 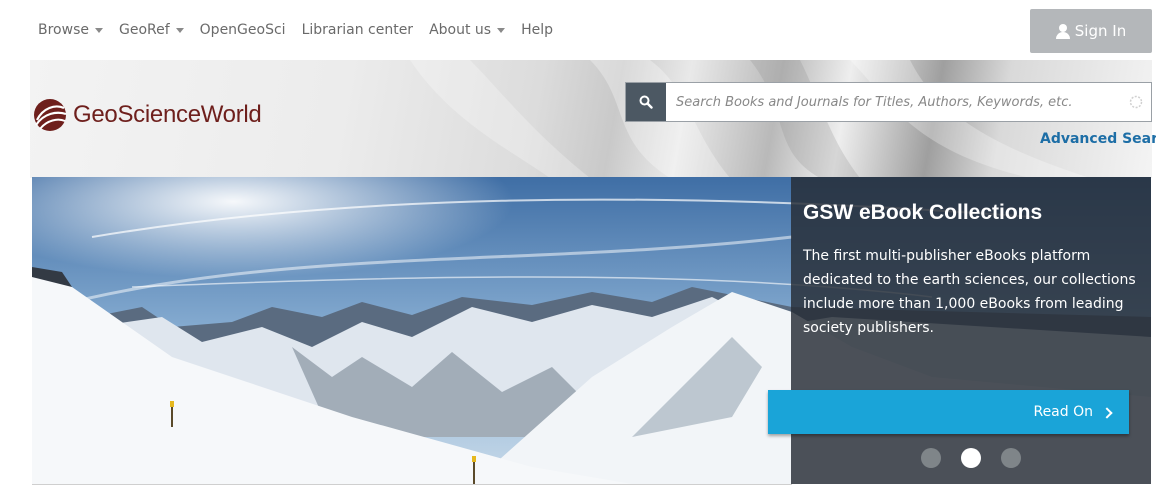 I want to click on search-bar, so click(x=888, y=102).